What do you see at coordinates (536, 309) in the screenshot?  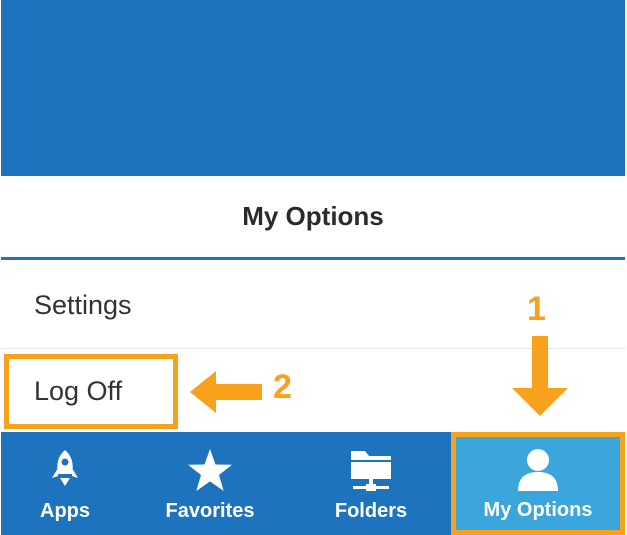 I see `step-1-label: 1` at bounding box center [536, 309].